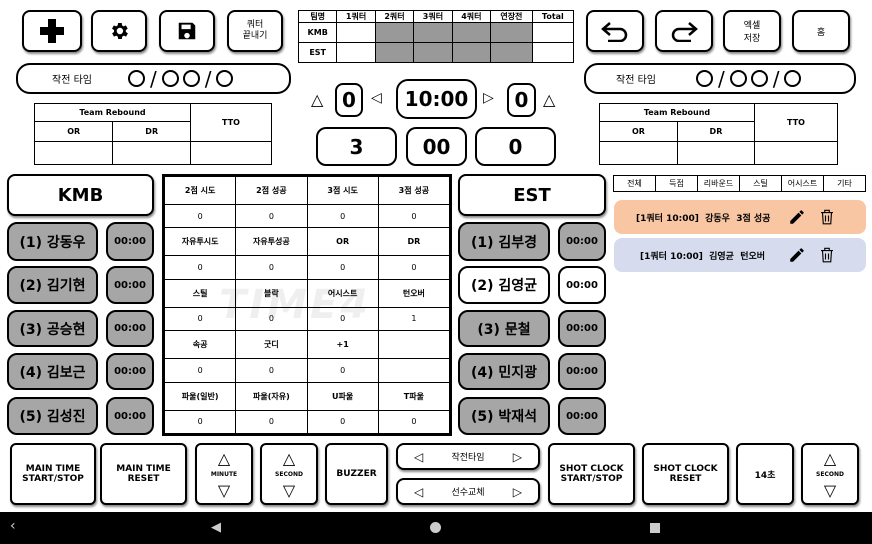 This screenshot has width=872, height=544. Describe the element at coordinates (504, 416) in the screenshot. I see `player-button: (5) 박재석` at that location.